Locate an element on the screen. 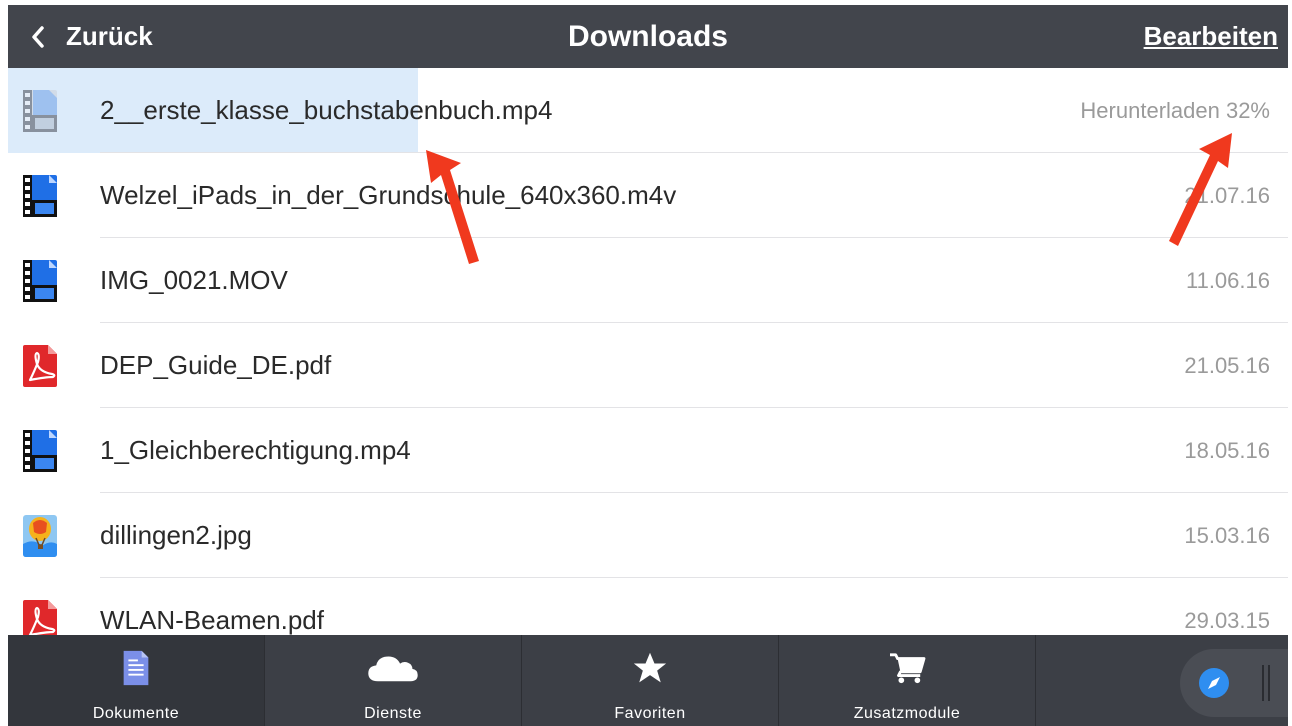 The width and height of the screenshot is (1292, 726). tab-label: Dienste is located at coordinates (393, 713).